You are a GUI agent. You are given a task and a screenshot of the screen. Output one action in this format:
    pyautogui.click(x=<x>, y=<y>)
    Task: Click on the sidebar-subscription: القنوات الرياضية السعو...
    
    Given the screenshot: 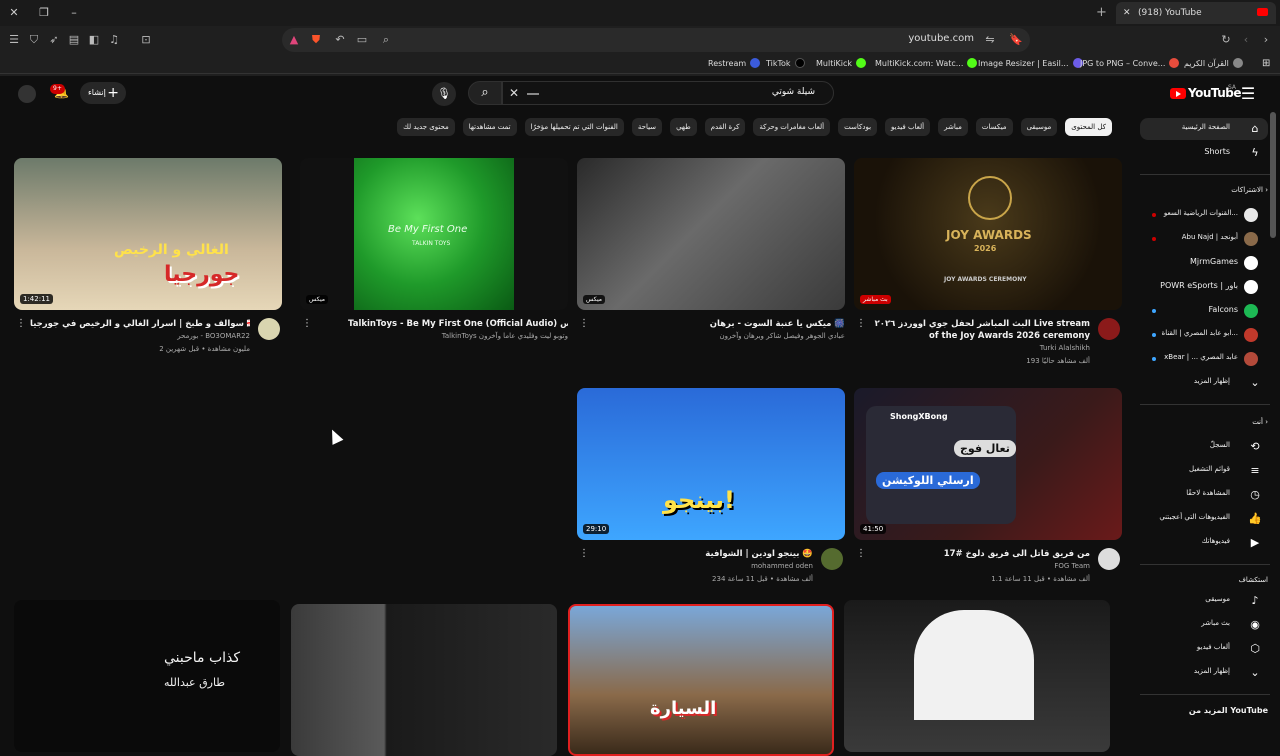 What is the action you would take?
    pyautogui.click(x=1204, y=215)
    